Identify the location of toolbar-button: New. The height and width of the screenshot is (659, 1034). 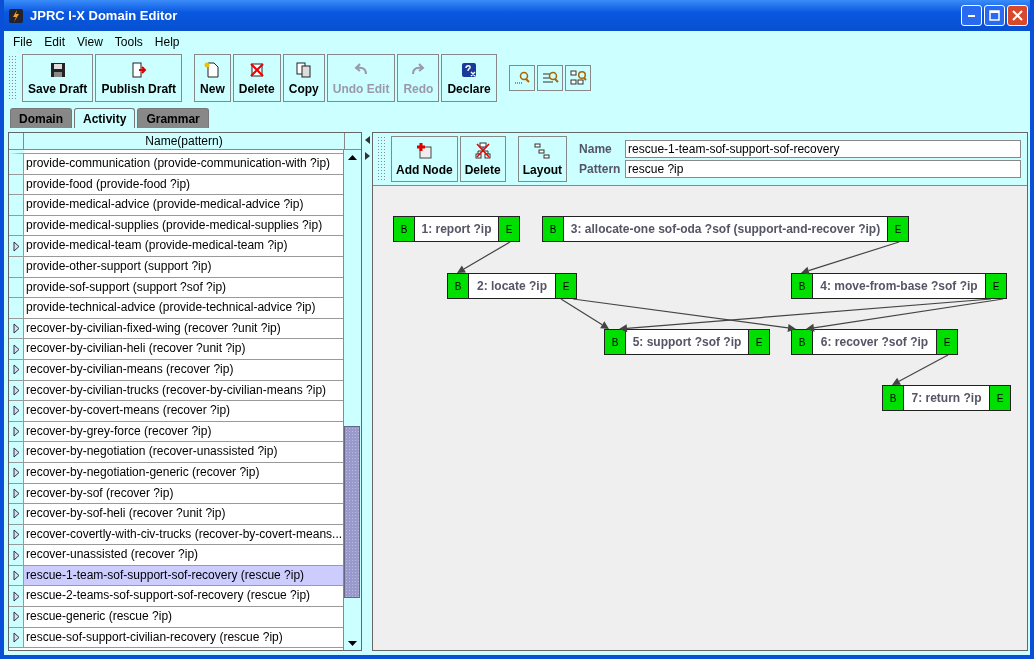
(212, 78).